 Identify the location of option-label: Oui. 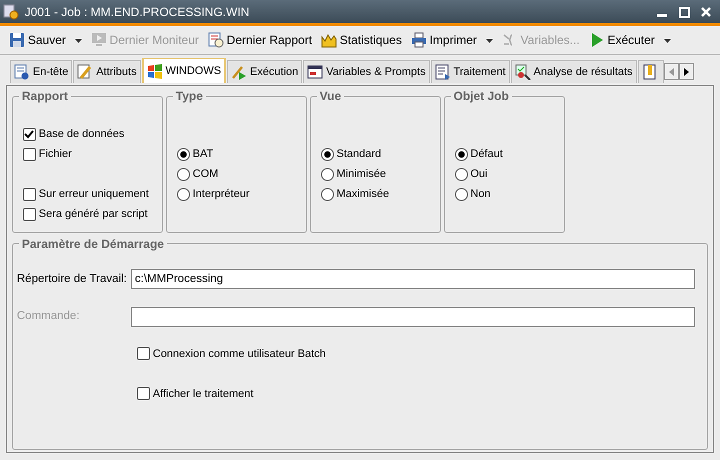
(479, 174).